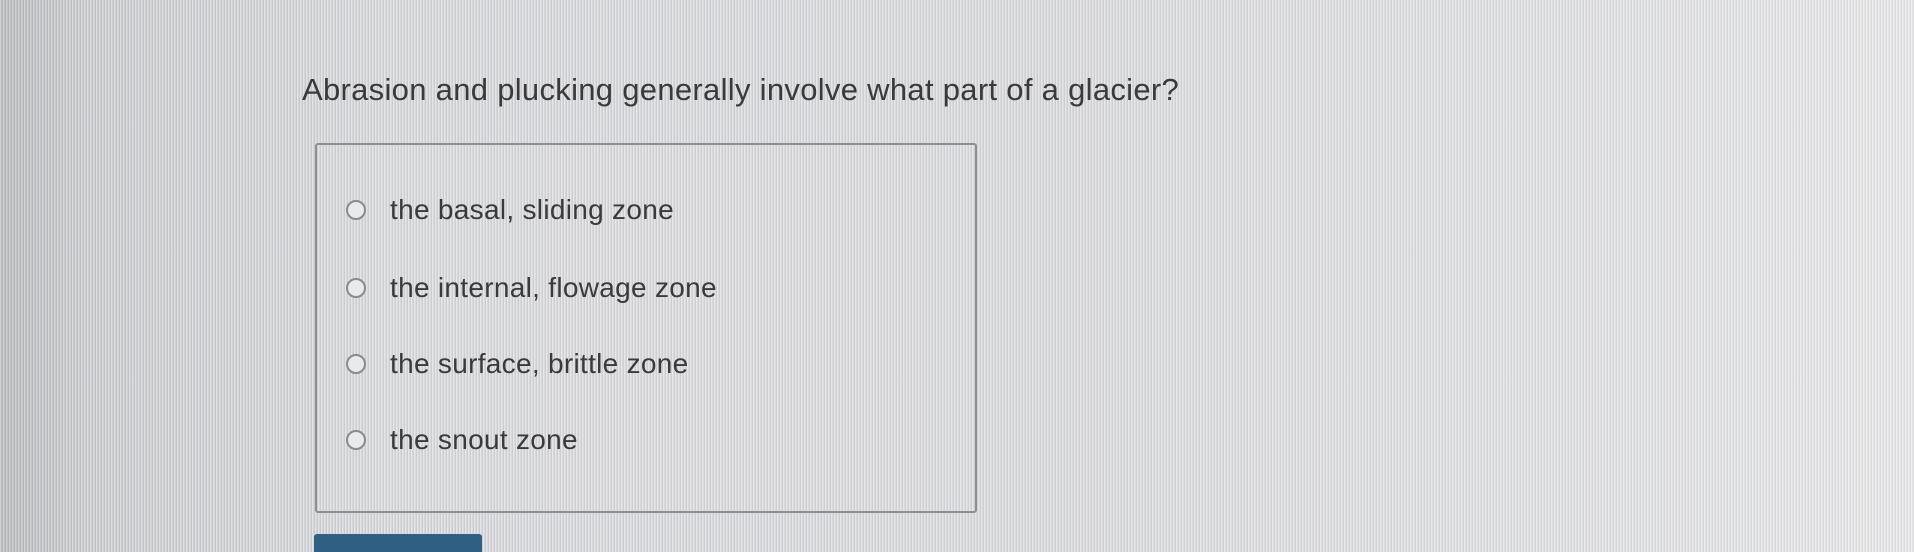 This screenshot has width=1914, height=552. I want to click on answer-option-3: the surface, brittle zone, so click(517, 364).